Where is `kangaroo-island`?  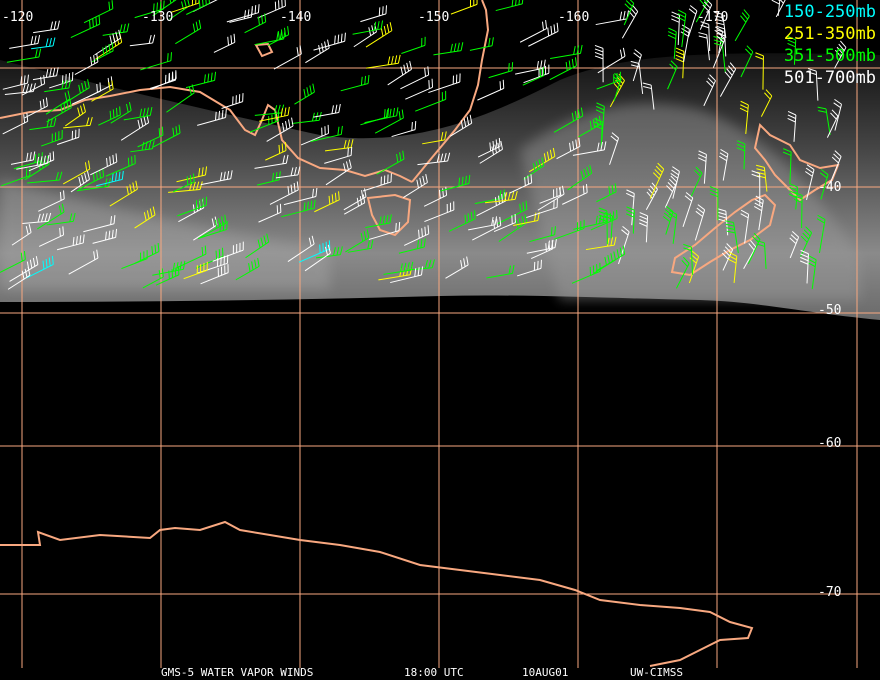 kangaroo-island is located at coordinates (264, 50).